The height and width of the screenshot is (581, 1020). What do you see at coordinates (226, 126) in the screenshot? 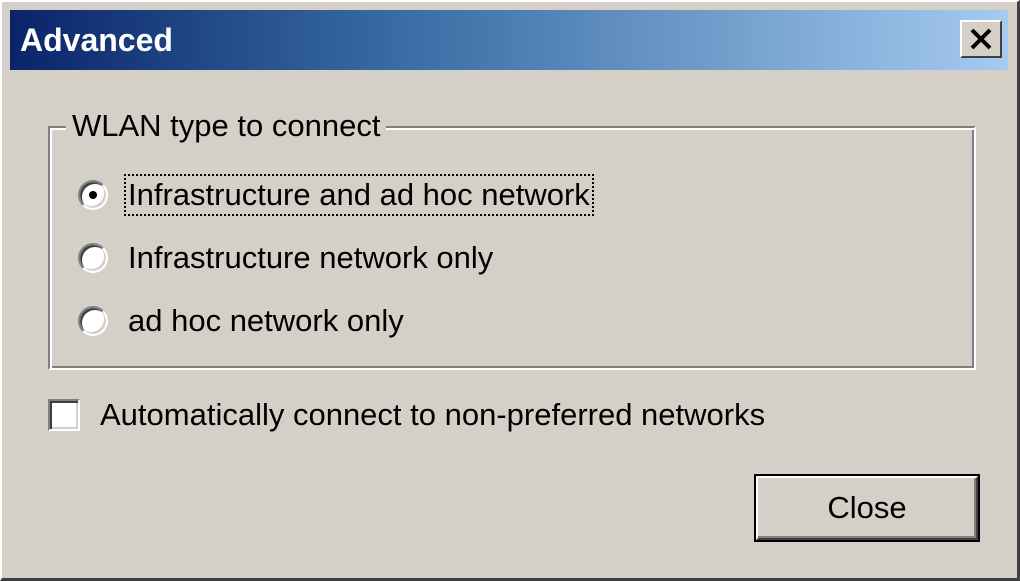
I see `wlan-type-legend: WLAN type to connect` at bounding box center [226, 126].